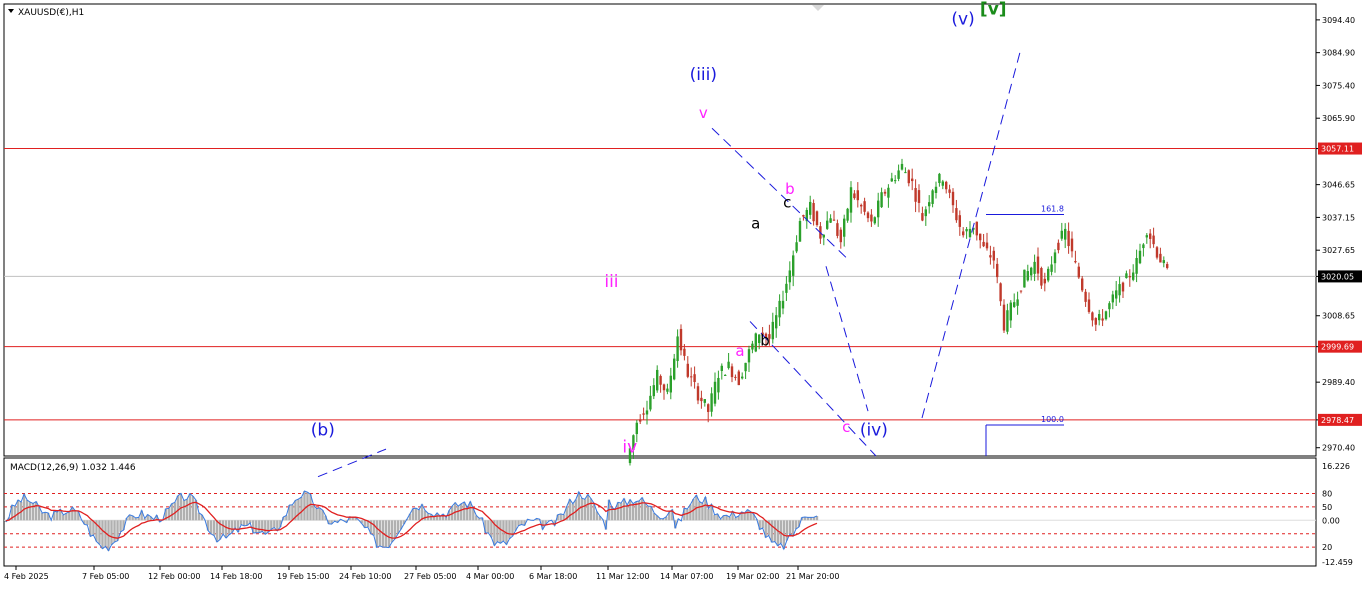 The height and width of the screenshot is (592, 1366). I want to click on wave-label-6: c, so click(787, 203).